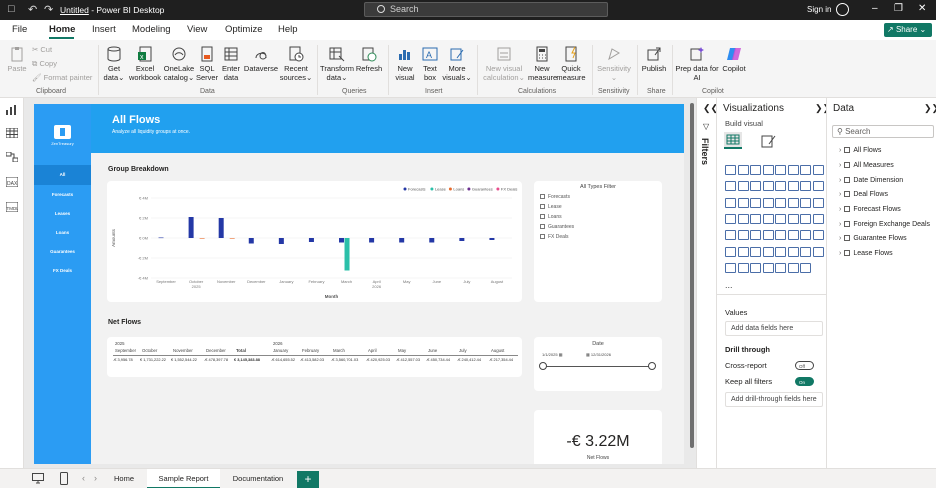 The height and width of the screenshot is (488, 936). I want to click on calendar-icon: ▦, so click(561, 354).